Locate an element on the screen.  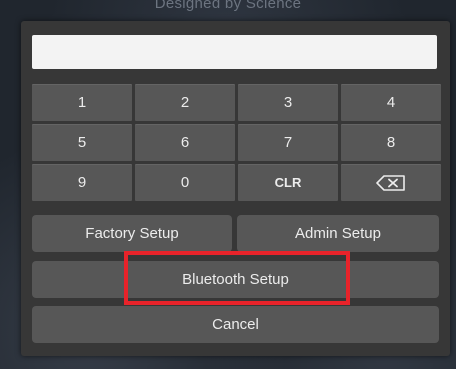
bluetooth-setup-button: Bluetooth Setup is located at coordinates (235, 279).